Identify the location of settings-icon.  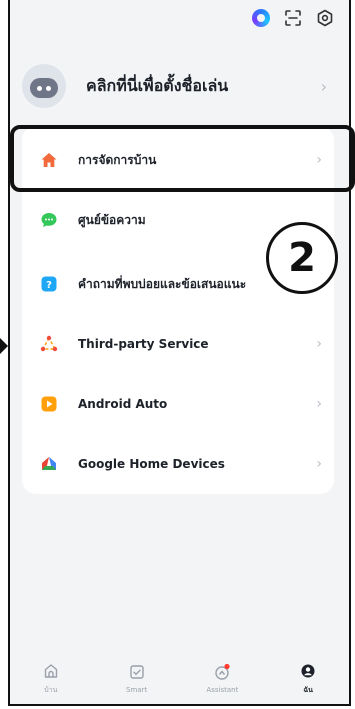
(325, 18).